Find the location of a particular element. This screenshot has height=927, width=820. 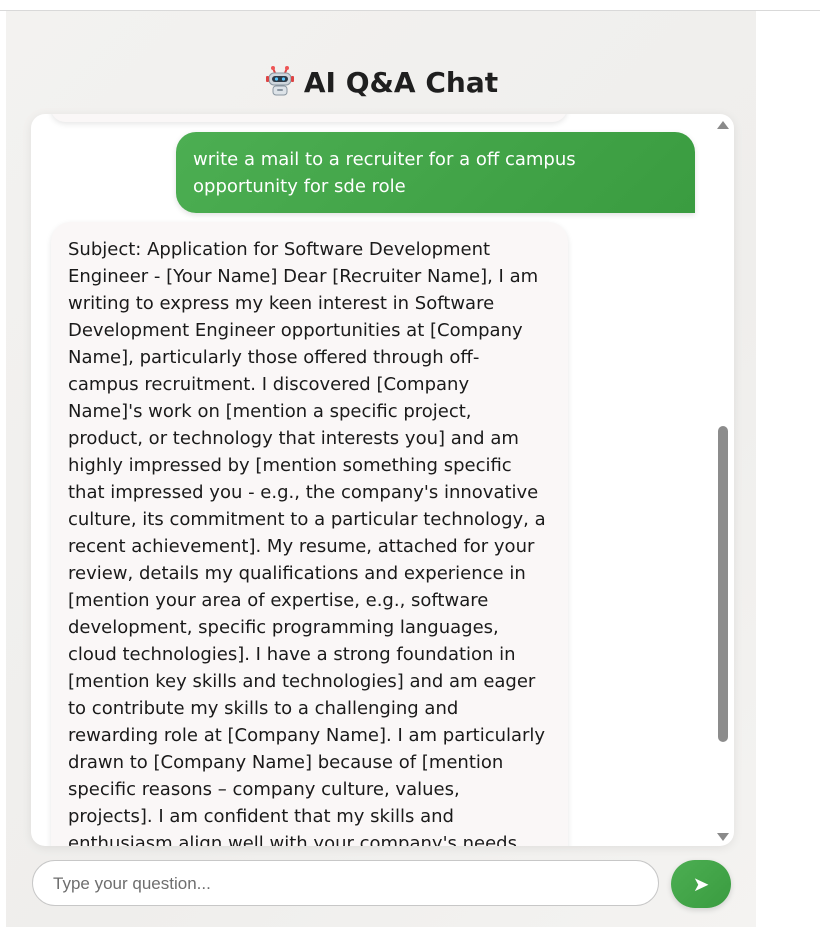

question-input is located at coordinates (348, 884).